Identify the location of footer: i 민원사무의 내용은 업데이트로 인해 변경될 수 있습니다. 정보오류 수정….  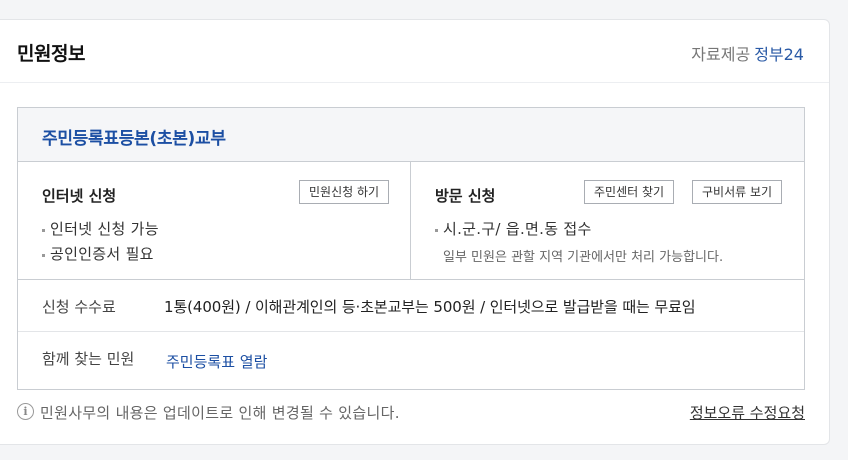
(411, 412).